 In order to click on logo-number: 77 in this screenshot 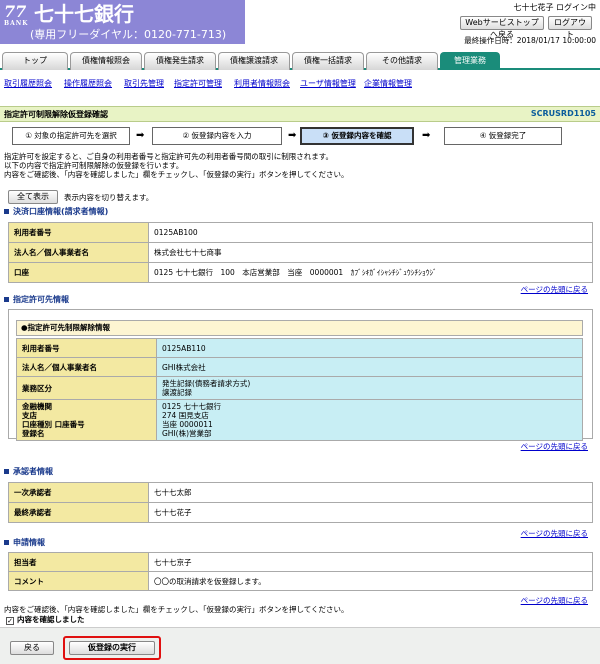, I will do `click(15, 11)`.